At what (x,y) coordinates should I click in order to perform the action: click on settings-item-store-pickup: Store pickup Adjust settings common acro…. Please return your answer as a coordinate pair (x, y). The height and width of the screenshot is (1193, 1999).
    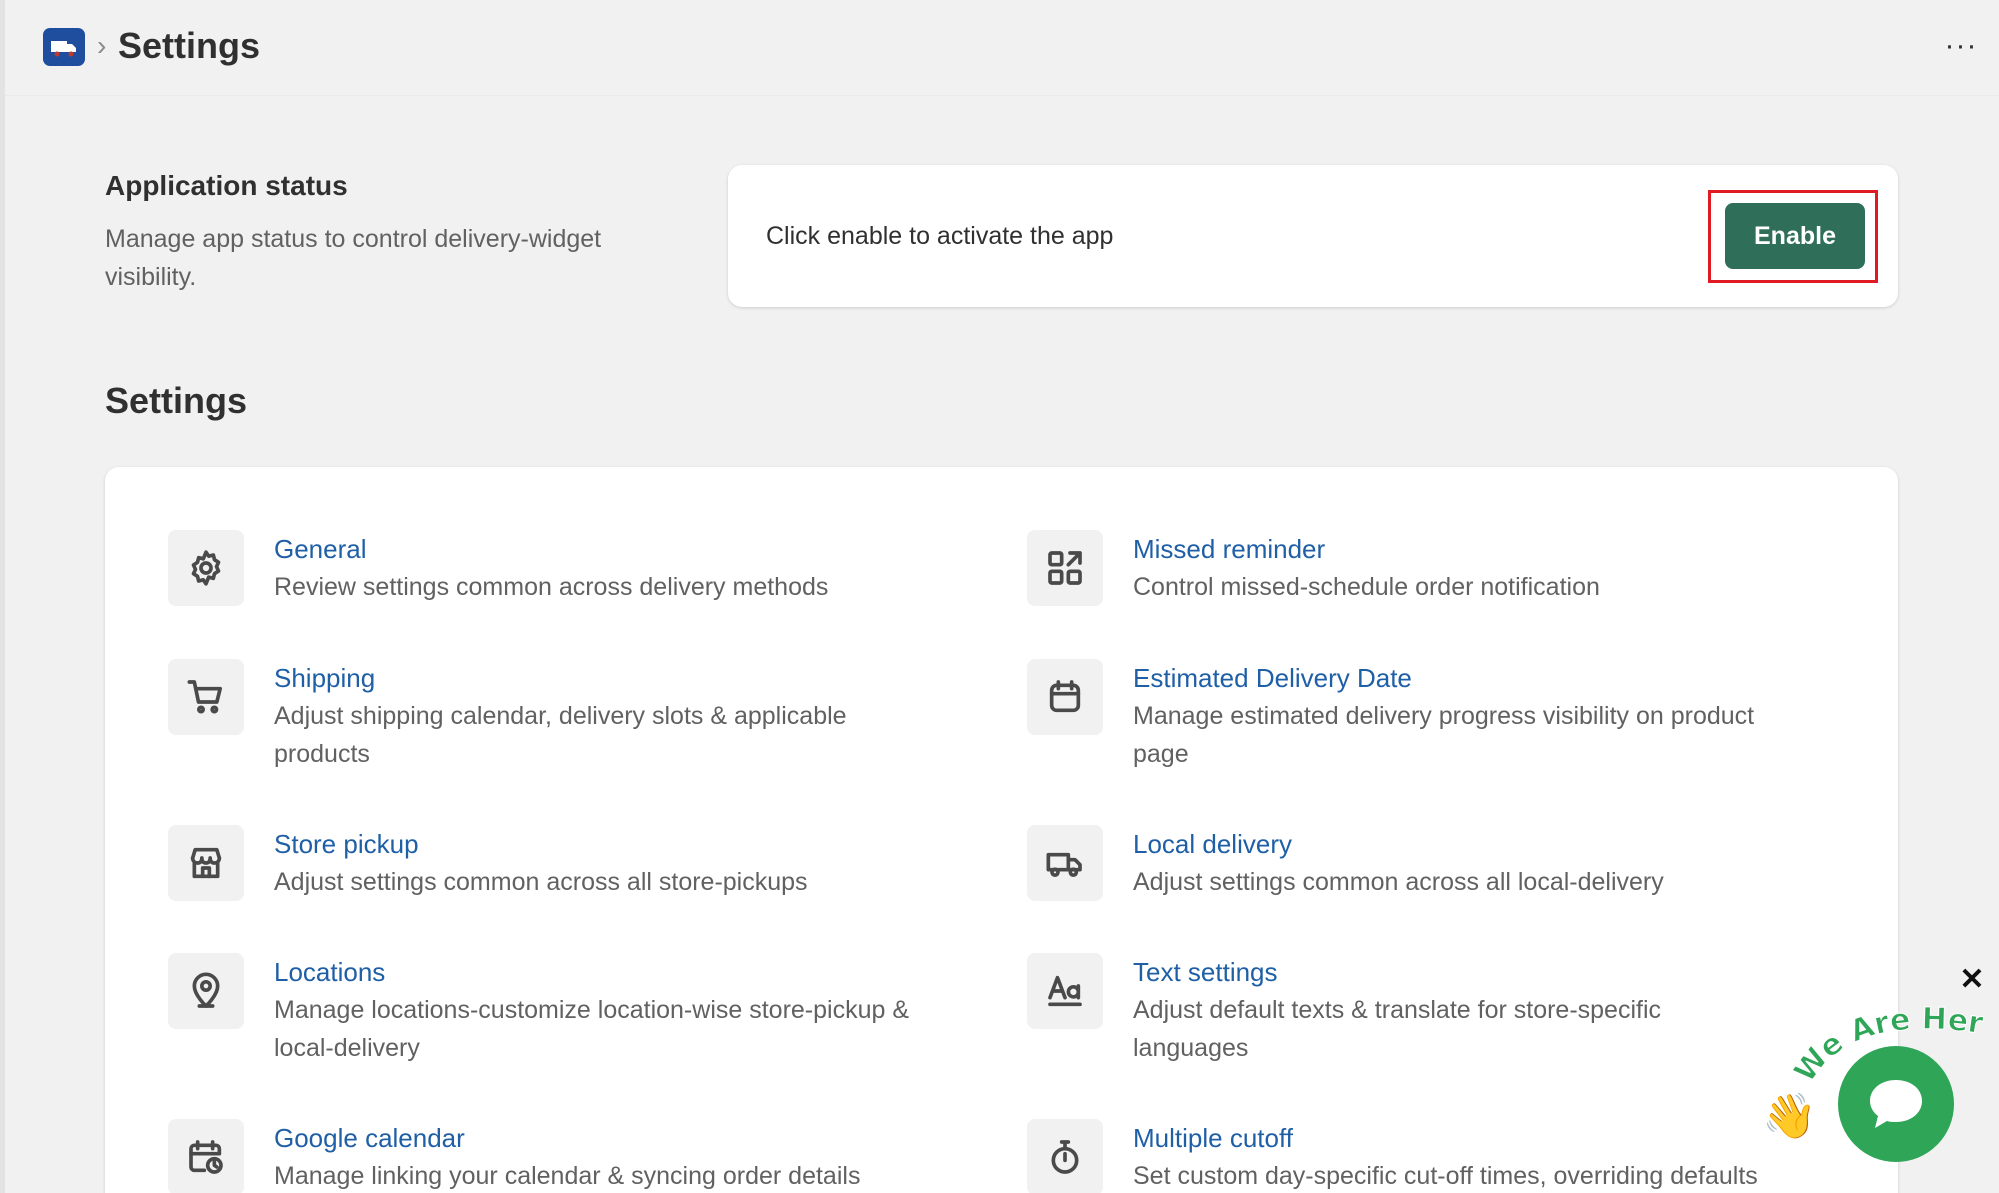
    Looking at the image, I should click on (563, 863).